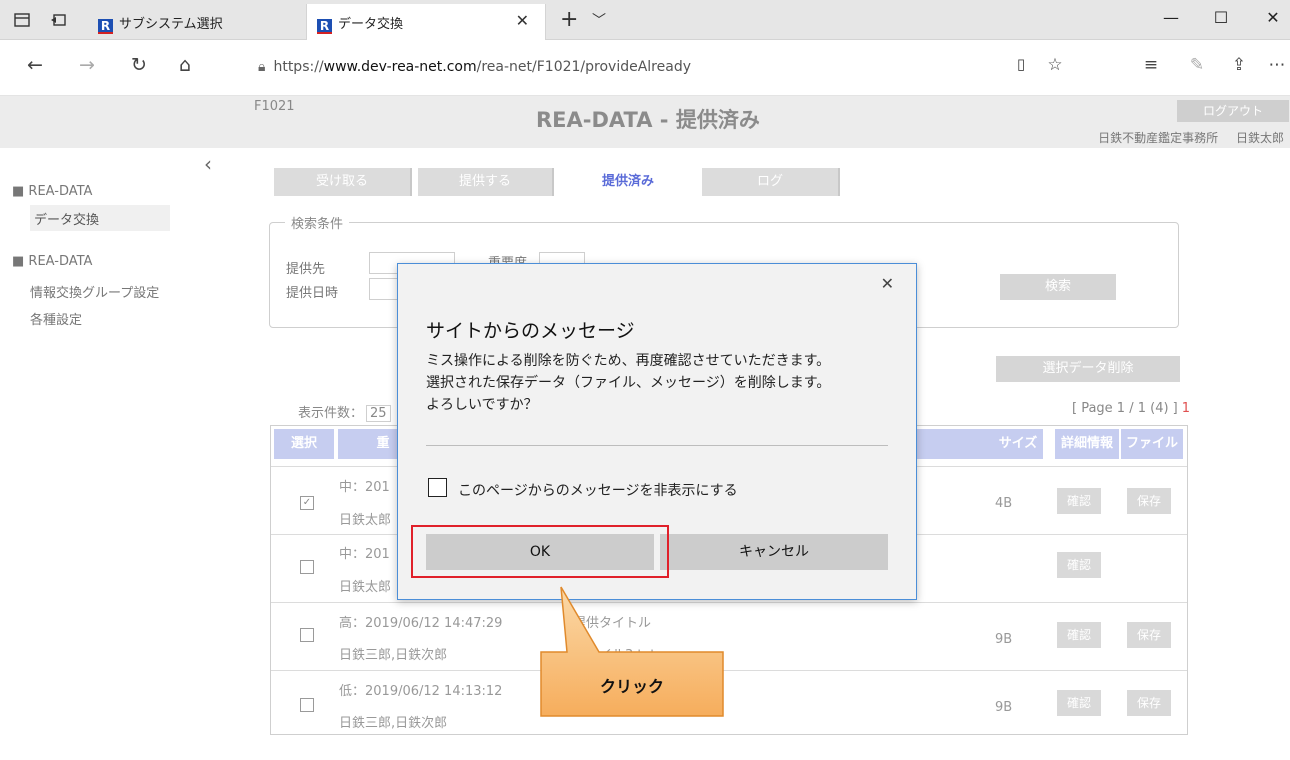 Image resolution: width=1290 pixels, height=760 pixels. What do you see at coordinates (371, 24) in the screenshot?
I see `tab-title: データ交換` at bounding box center [371, 24].